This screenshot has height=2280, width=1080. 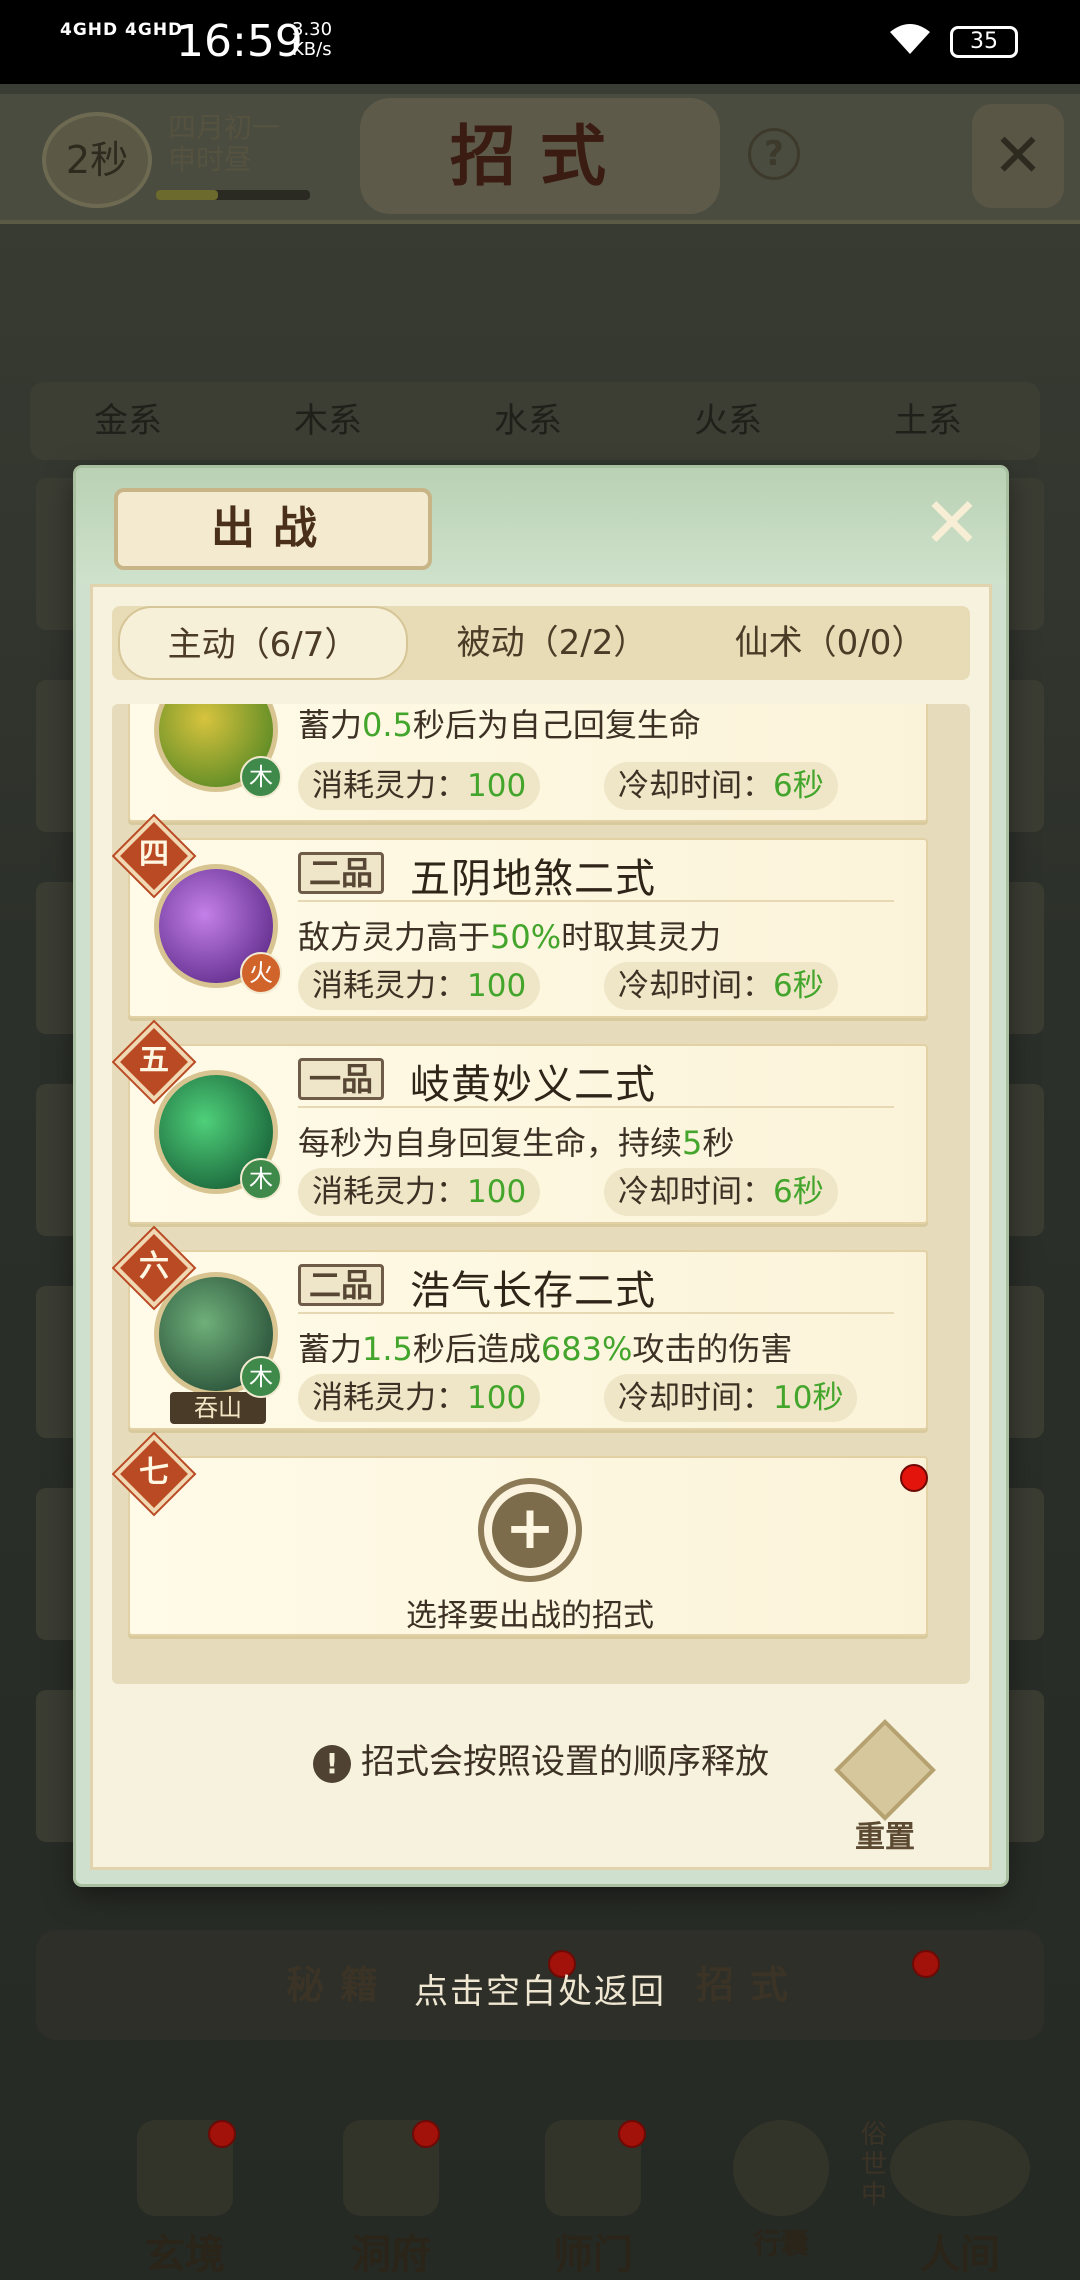 What do you see at coordinates (774, 154) in the screenshot?
I see `help-icon: ?` at bounding box center [774, 154].